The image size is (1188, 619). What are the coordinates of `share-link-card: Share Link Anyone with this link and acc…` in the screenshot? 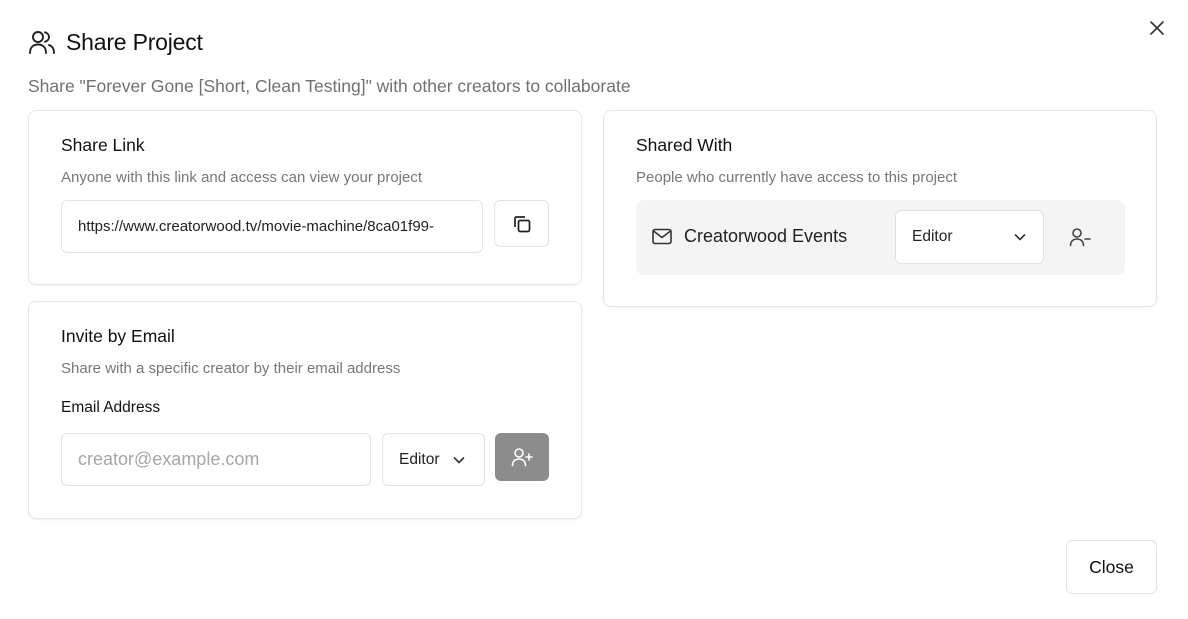 It's located at (305, 197).